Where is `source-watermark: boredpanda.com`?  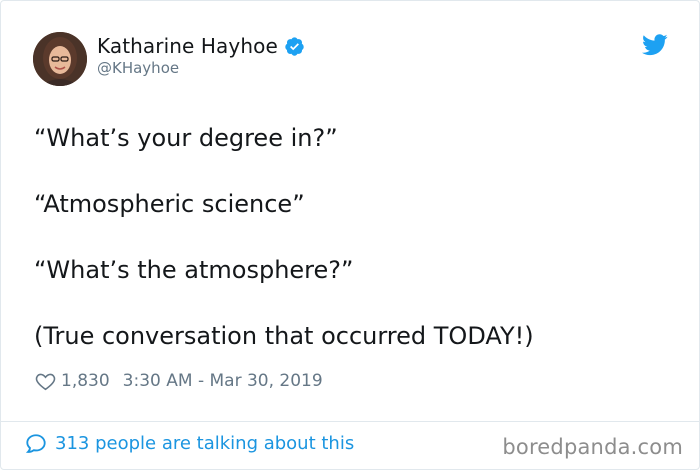 source-watermark: boredpanda.com is located at coordinates (592, 447).